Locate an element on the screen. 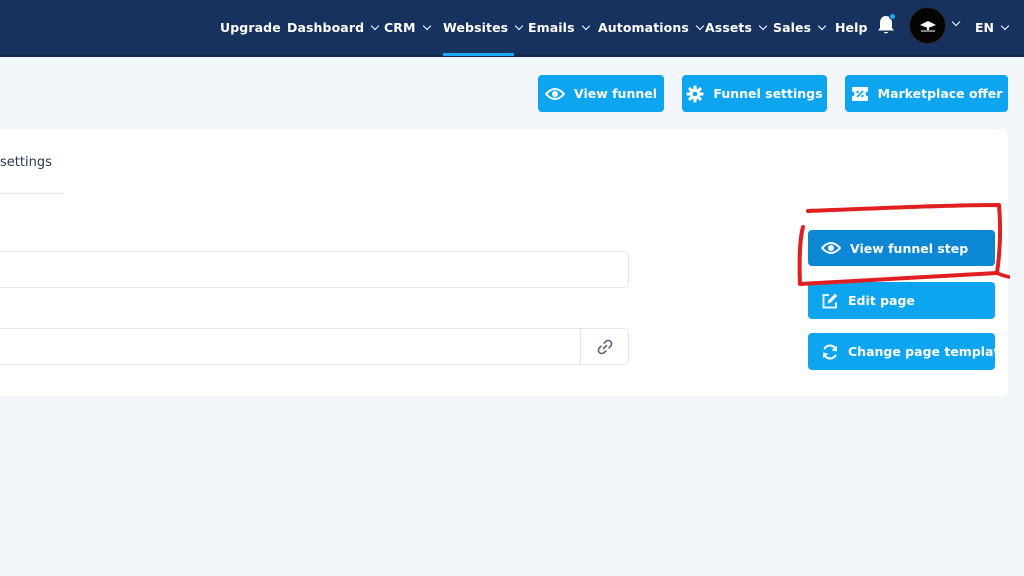 The width and height of the screenshot is (1024, 576). view-funnel-button: View funnel is located at coordinates (601, 93).